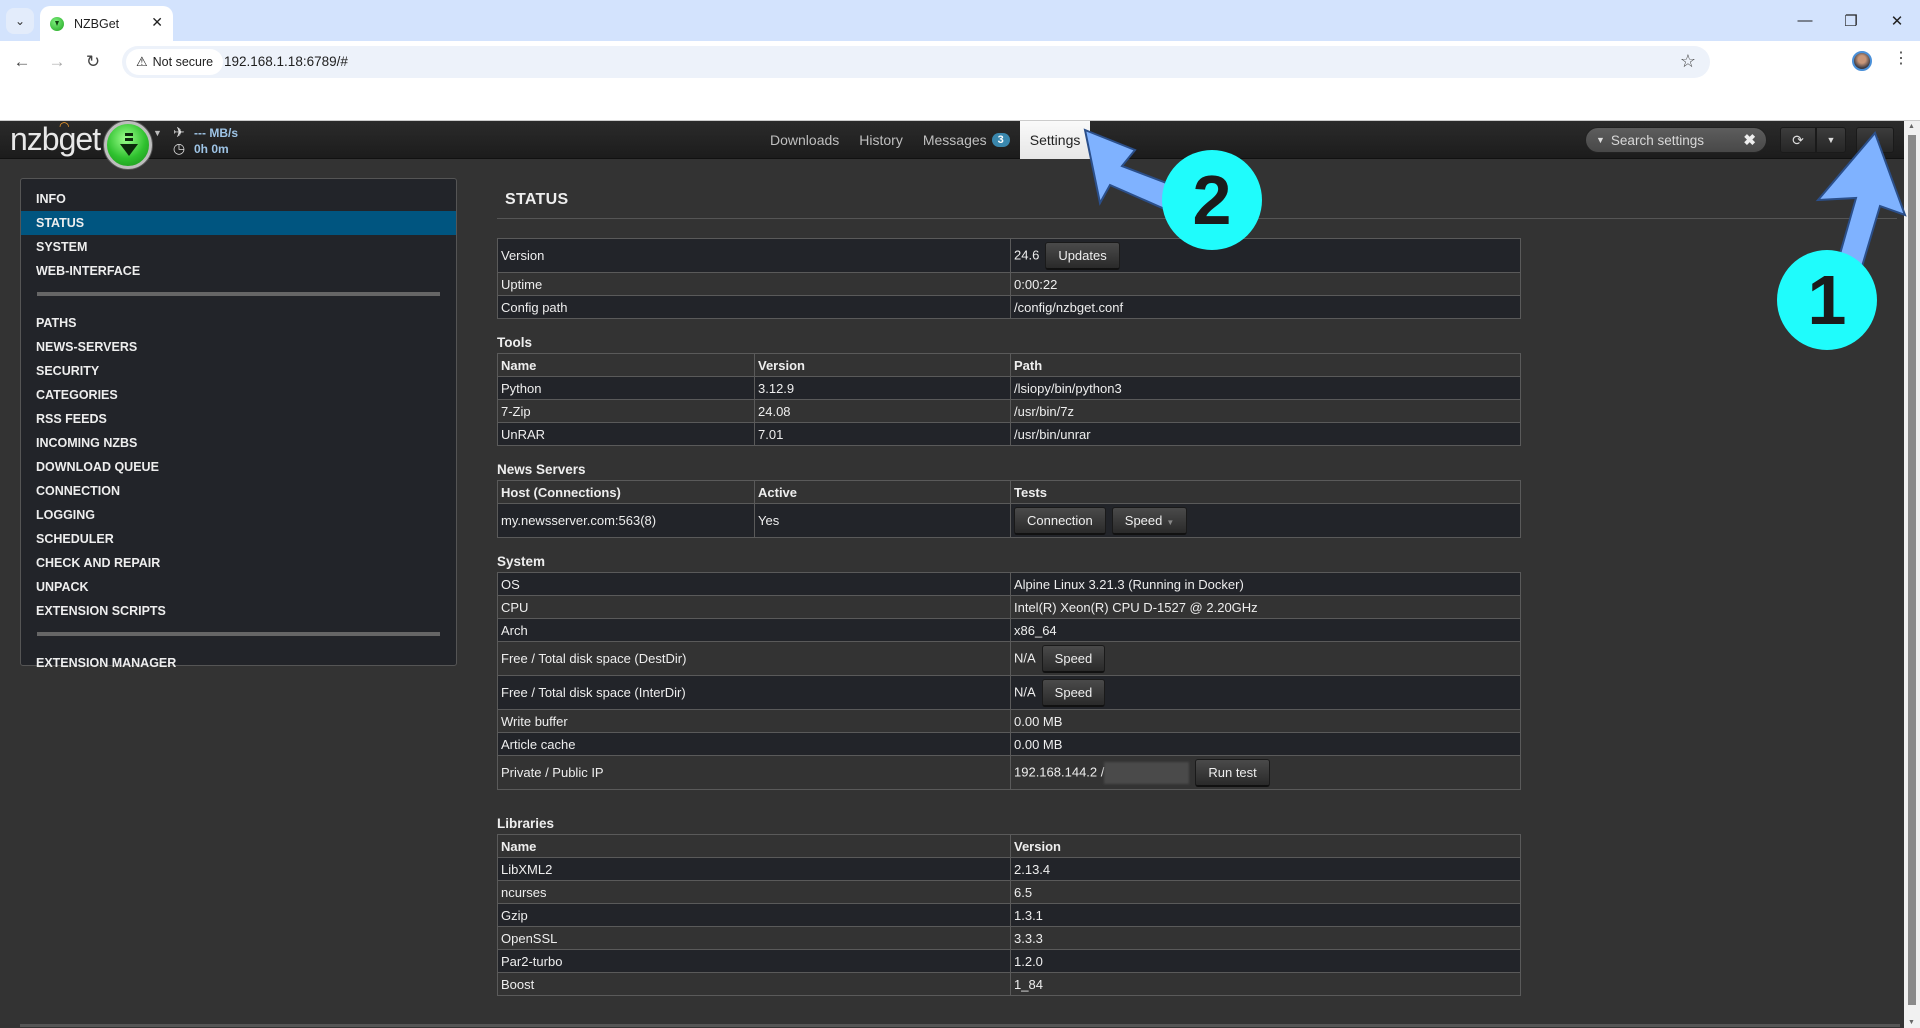 This screenshot has width=1920, height=1028. I want to click on annotation-arrows, so click(1495, 210).